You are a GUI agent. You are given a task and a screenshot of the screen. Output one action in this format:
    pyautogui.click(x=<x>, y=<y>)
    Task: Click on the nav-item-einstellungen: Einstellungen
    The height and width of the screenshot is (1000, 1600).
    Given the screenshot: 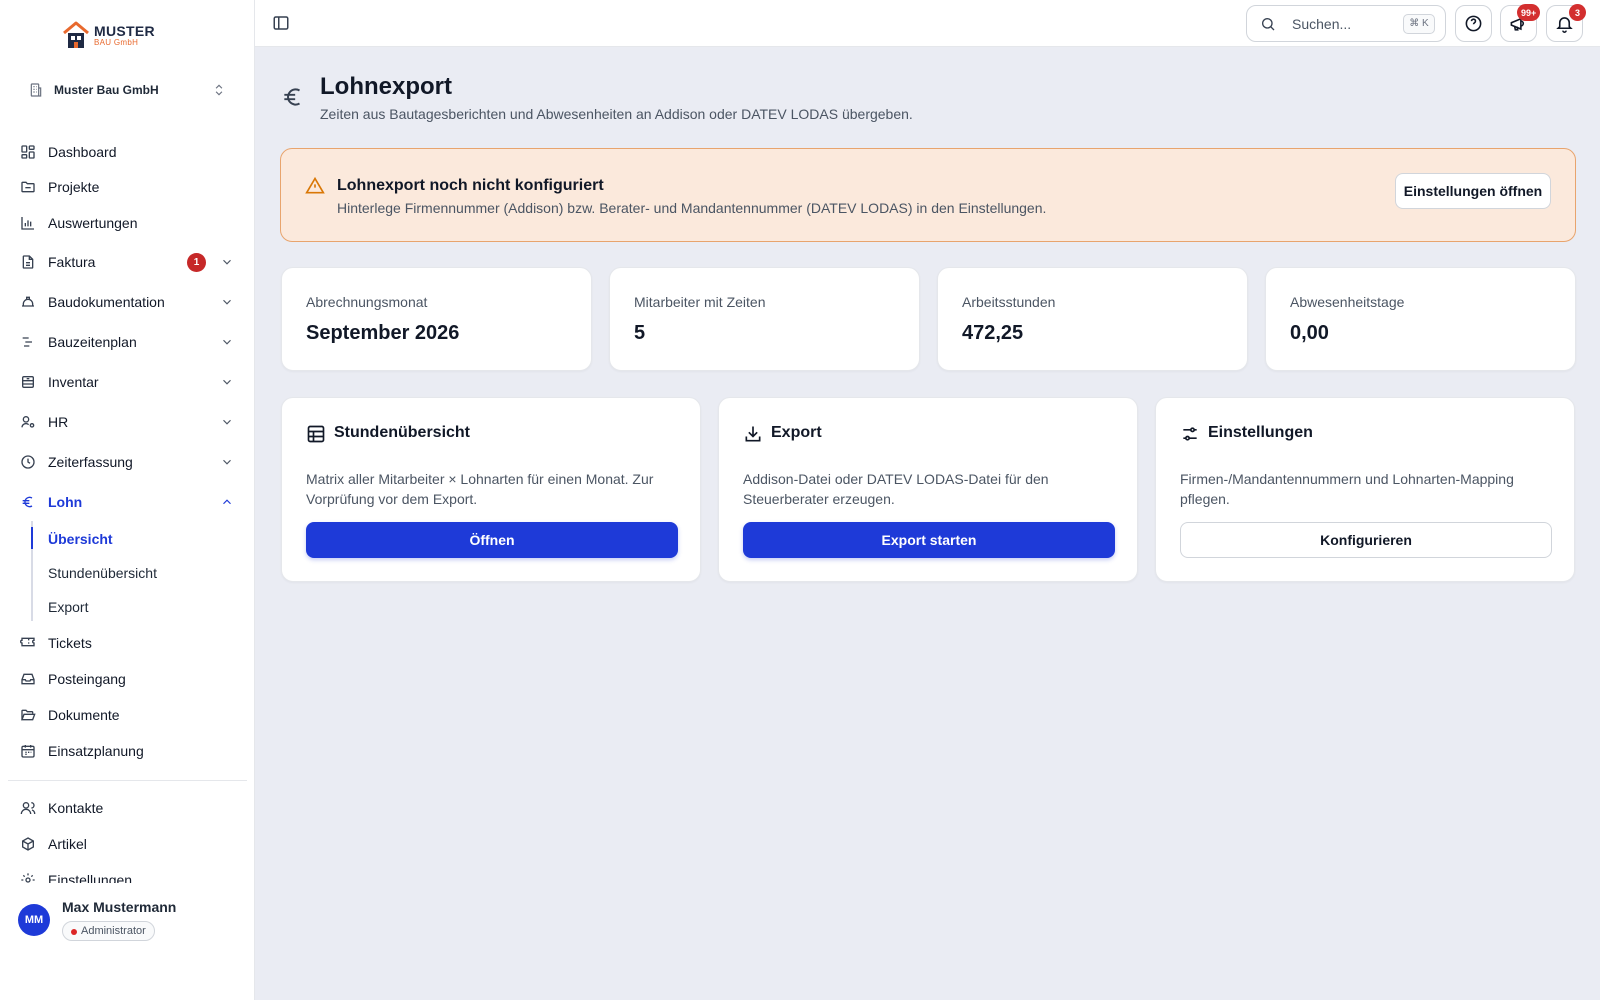 What is the action you would take?
    pyautogui.click(x=127, y=873)
    